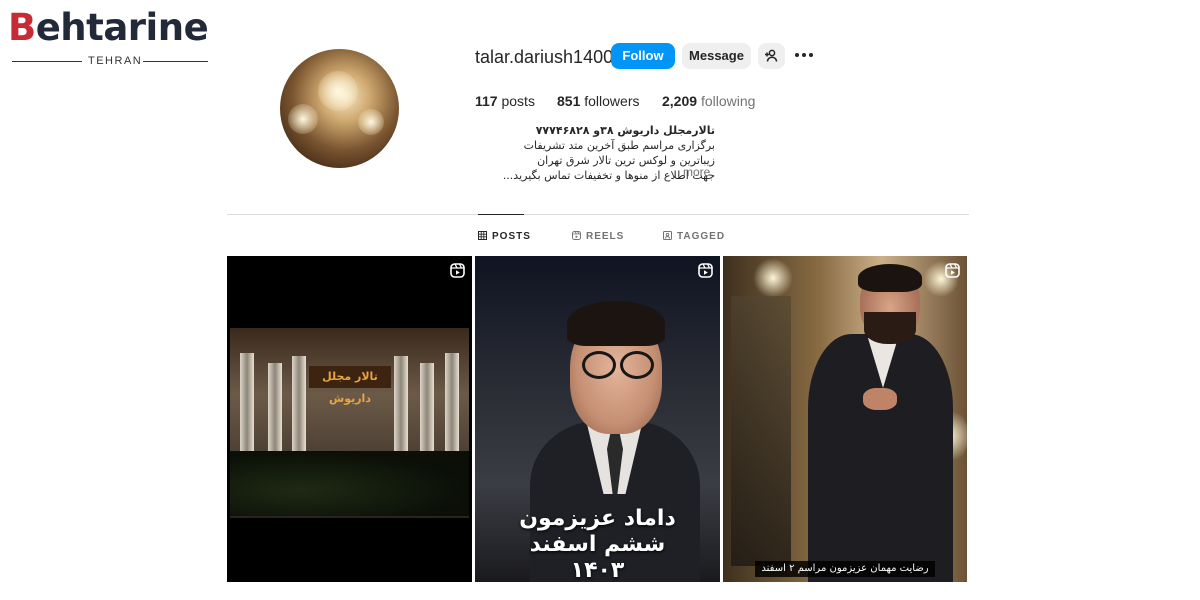 Image resolution: width=1200 pixels, height=600 pixels. Describe the element at coordinates (598, 214) in the screenshot. I see `tabs-divider` at that location.